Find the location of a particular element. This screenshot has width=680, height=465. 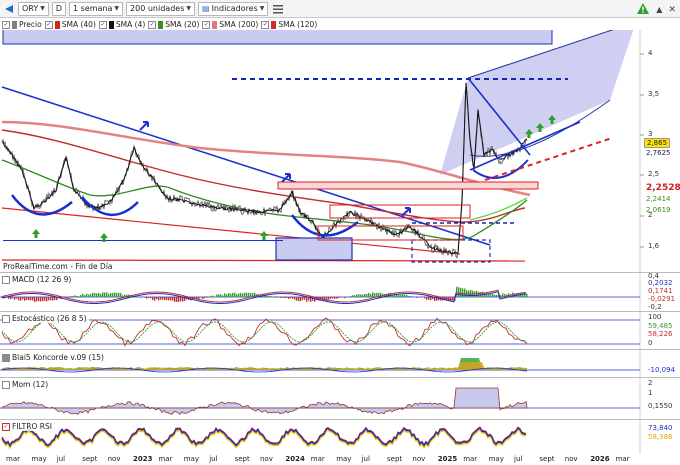

mom-title-wrap: Mom (12) is located at coordinates (26, 384).